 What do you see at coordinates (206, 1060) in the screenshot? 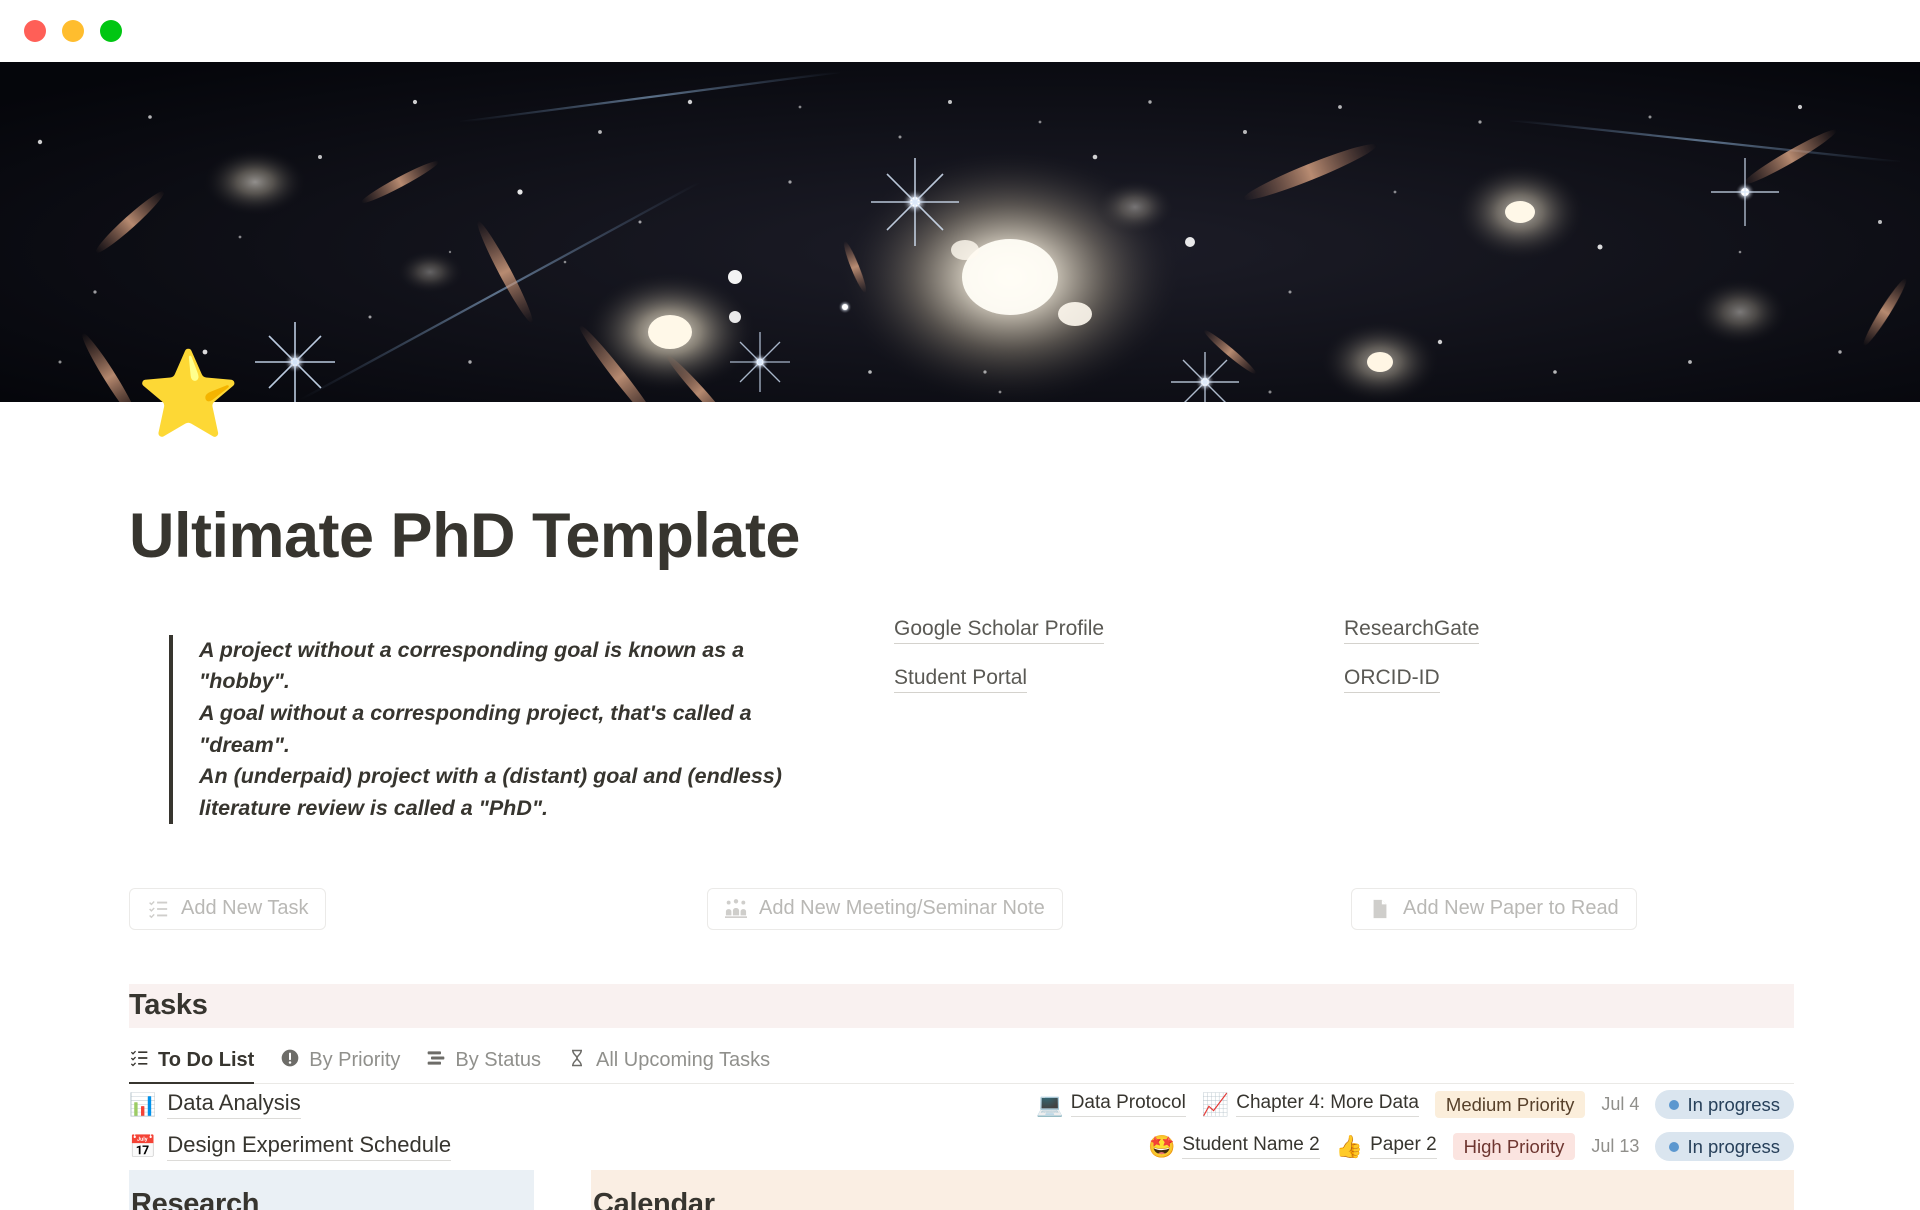
I see `tab-to-do-list-label: To Do List` at bounding box center [206, 1060].